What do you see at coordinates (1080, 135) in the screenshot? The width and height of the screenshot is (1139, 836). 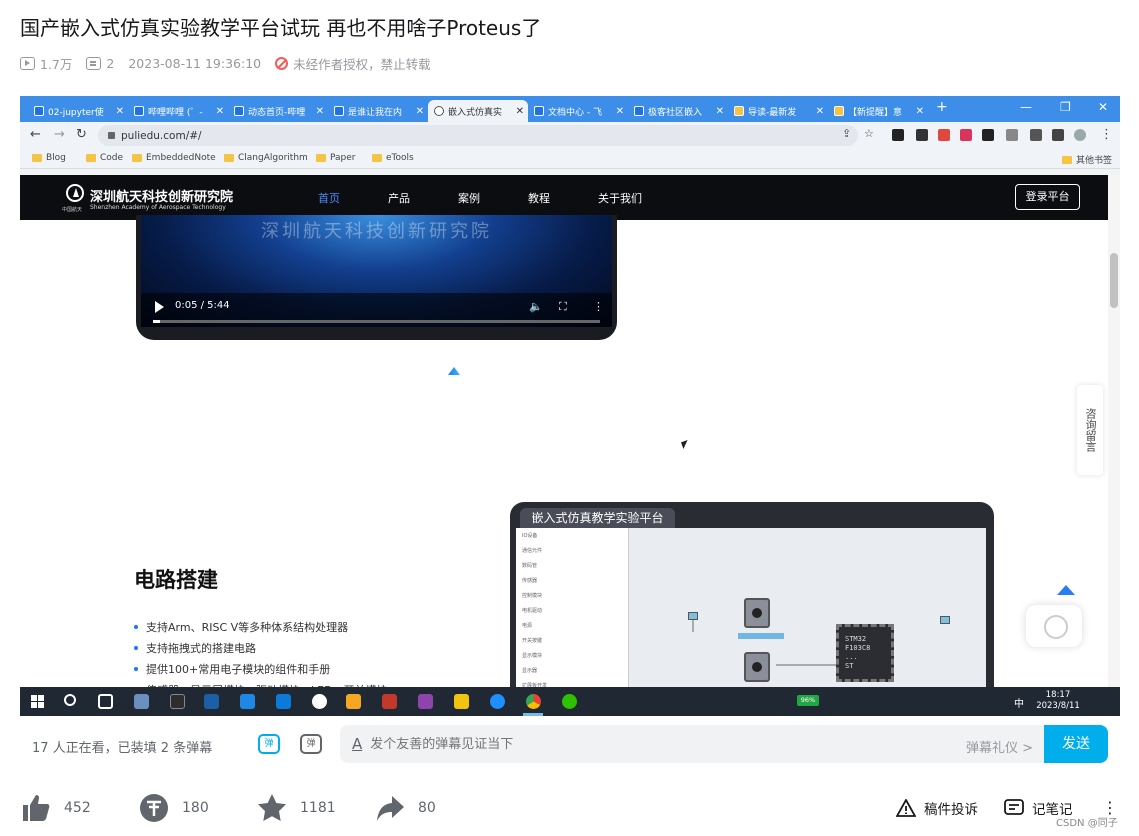 I see `avatar` at bounding box center [1080, 135].